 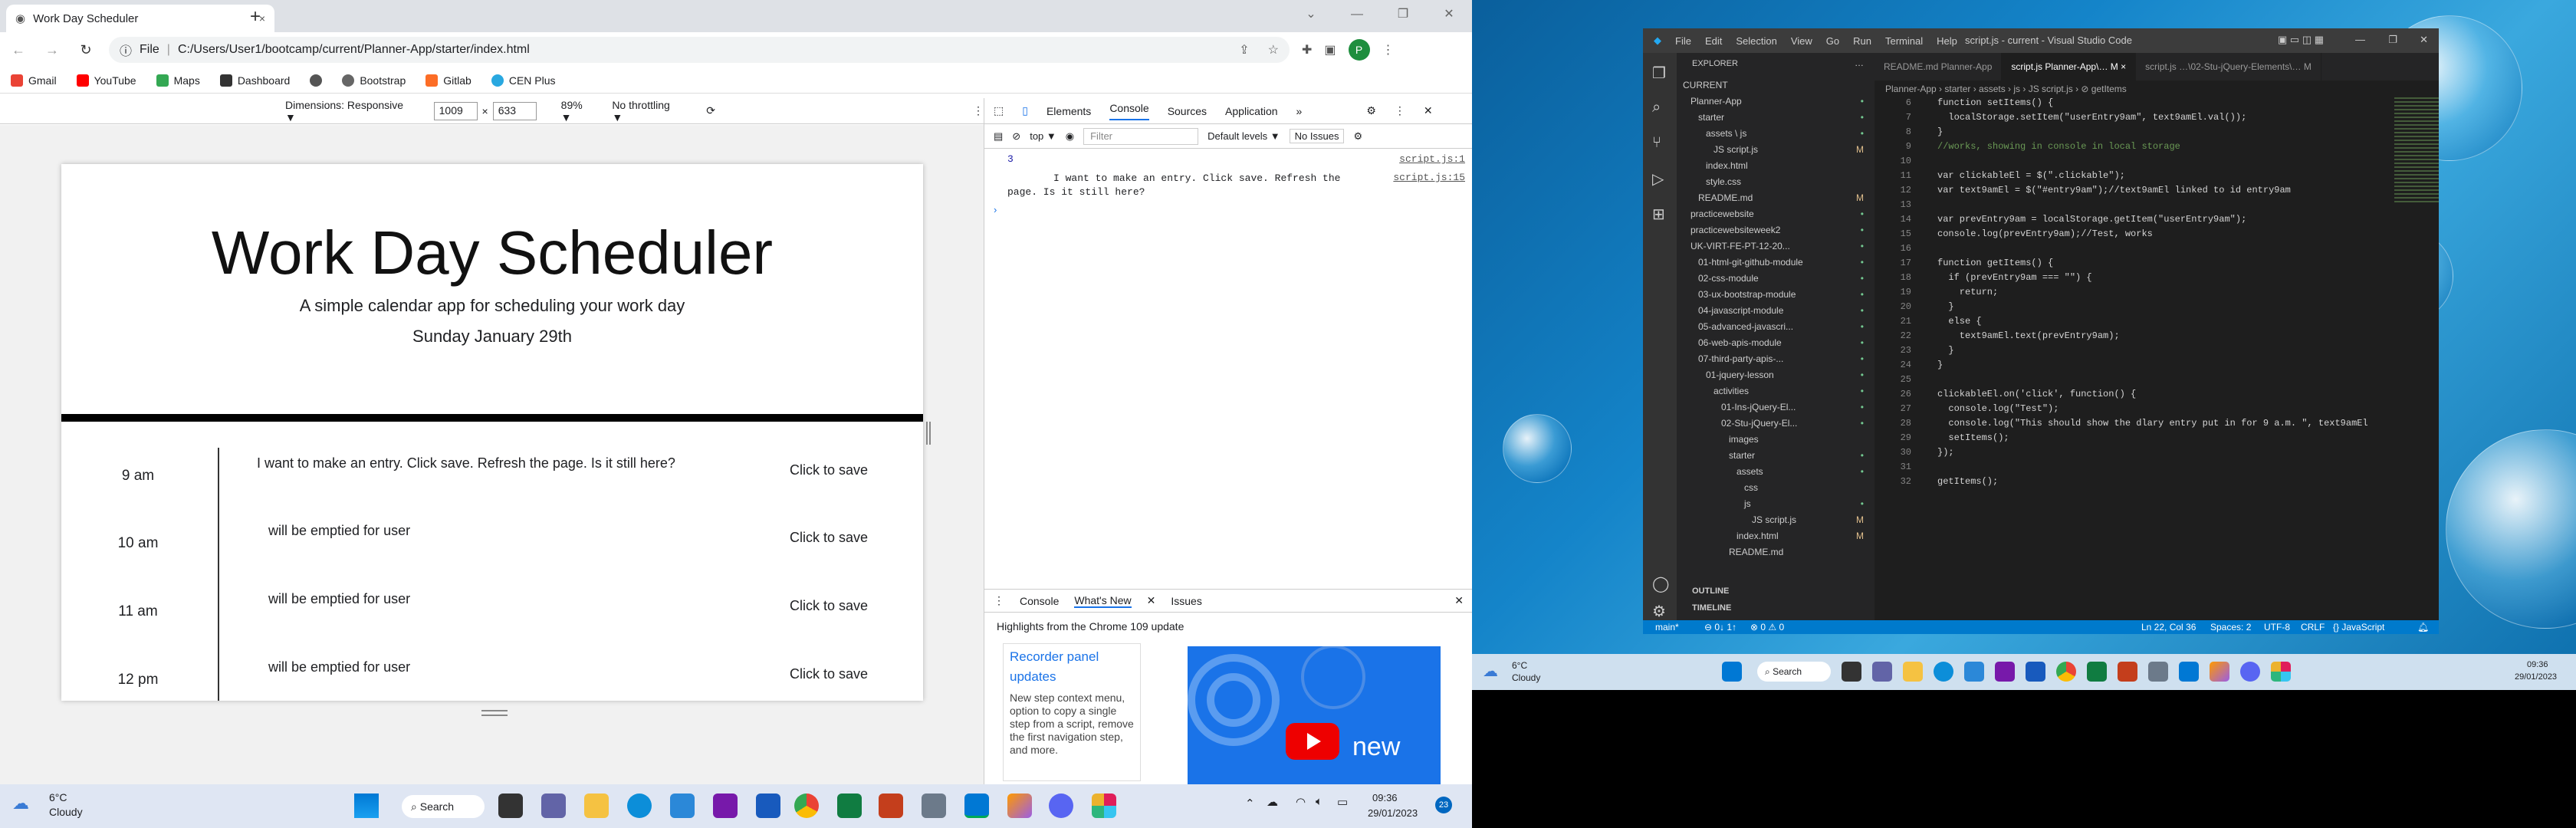 I want to click on rotate-icon: ⟳, so click(x=711, y=110).